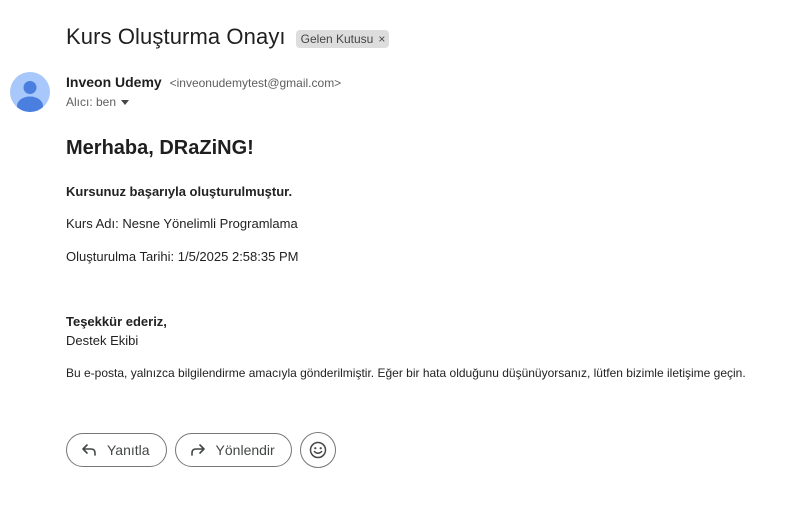 This screenshot has width=794, height=514. I want to click on email-subject: Kurs Oluşturma Onayı, so click(176, 36).